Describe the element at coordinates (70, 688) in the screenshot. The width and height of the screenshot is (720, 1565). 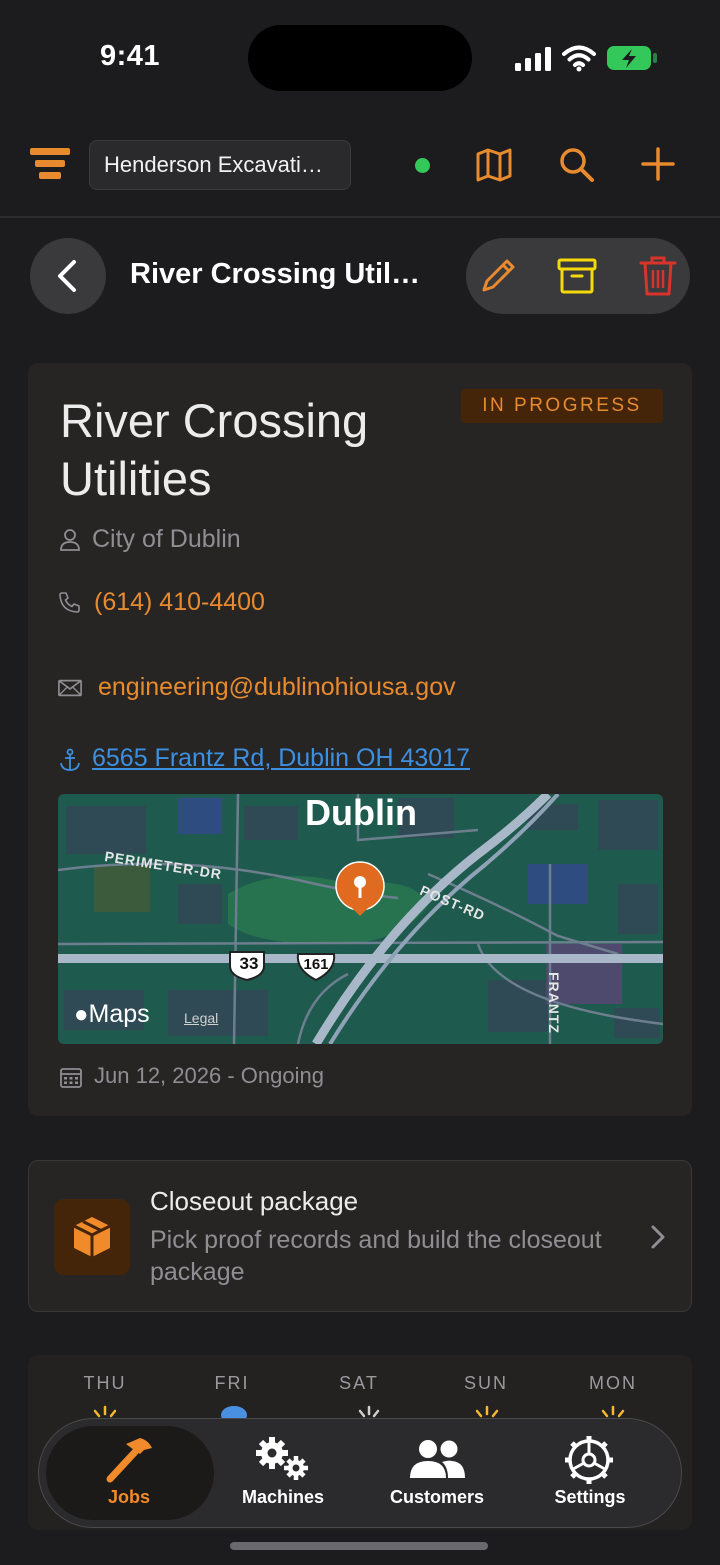
I see `envelope-icon` at that location.